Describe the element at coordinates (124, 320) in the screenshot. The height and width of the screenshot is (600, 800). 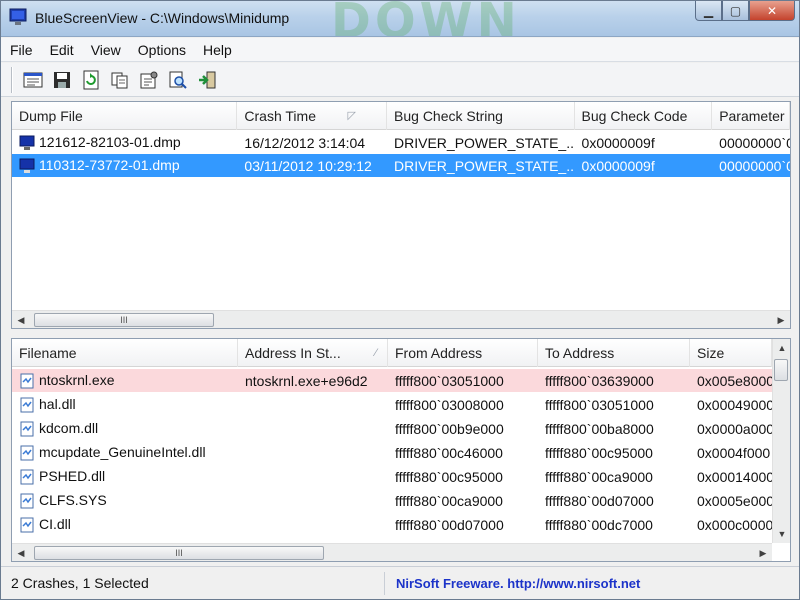
I see `crash-list-scroll-thumb: III` at that location.